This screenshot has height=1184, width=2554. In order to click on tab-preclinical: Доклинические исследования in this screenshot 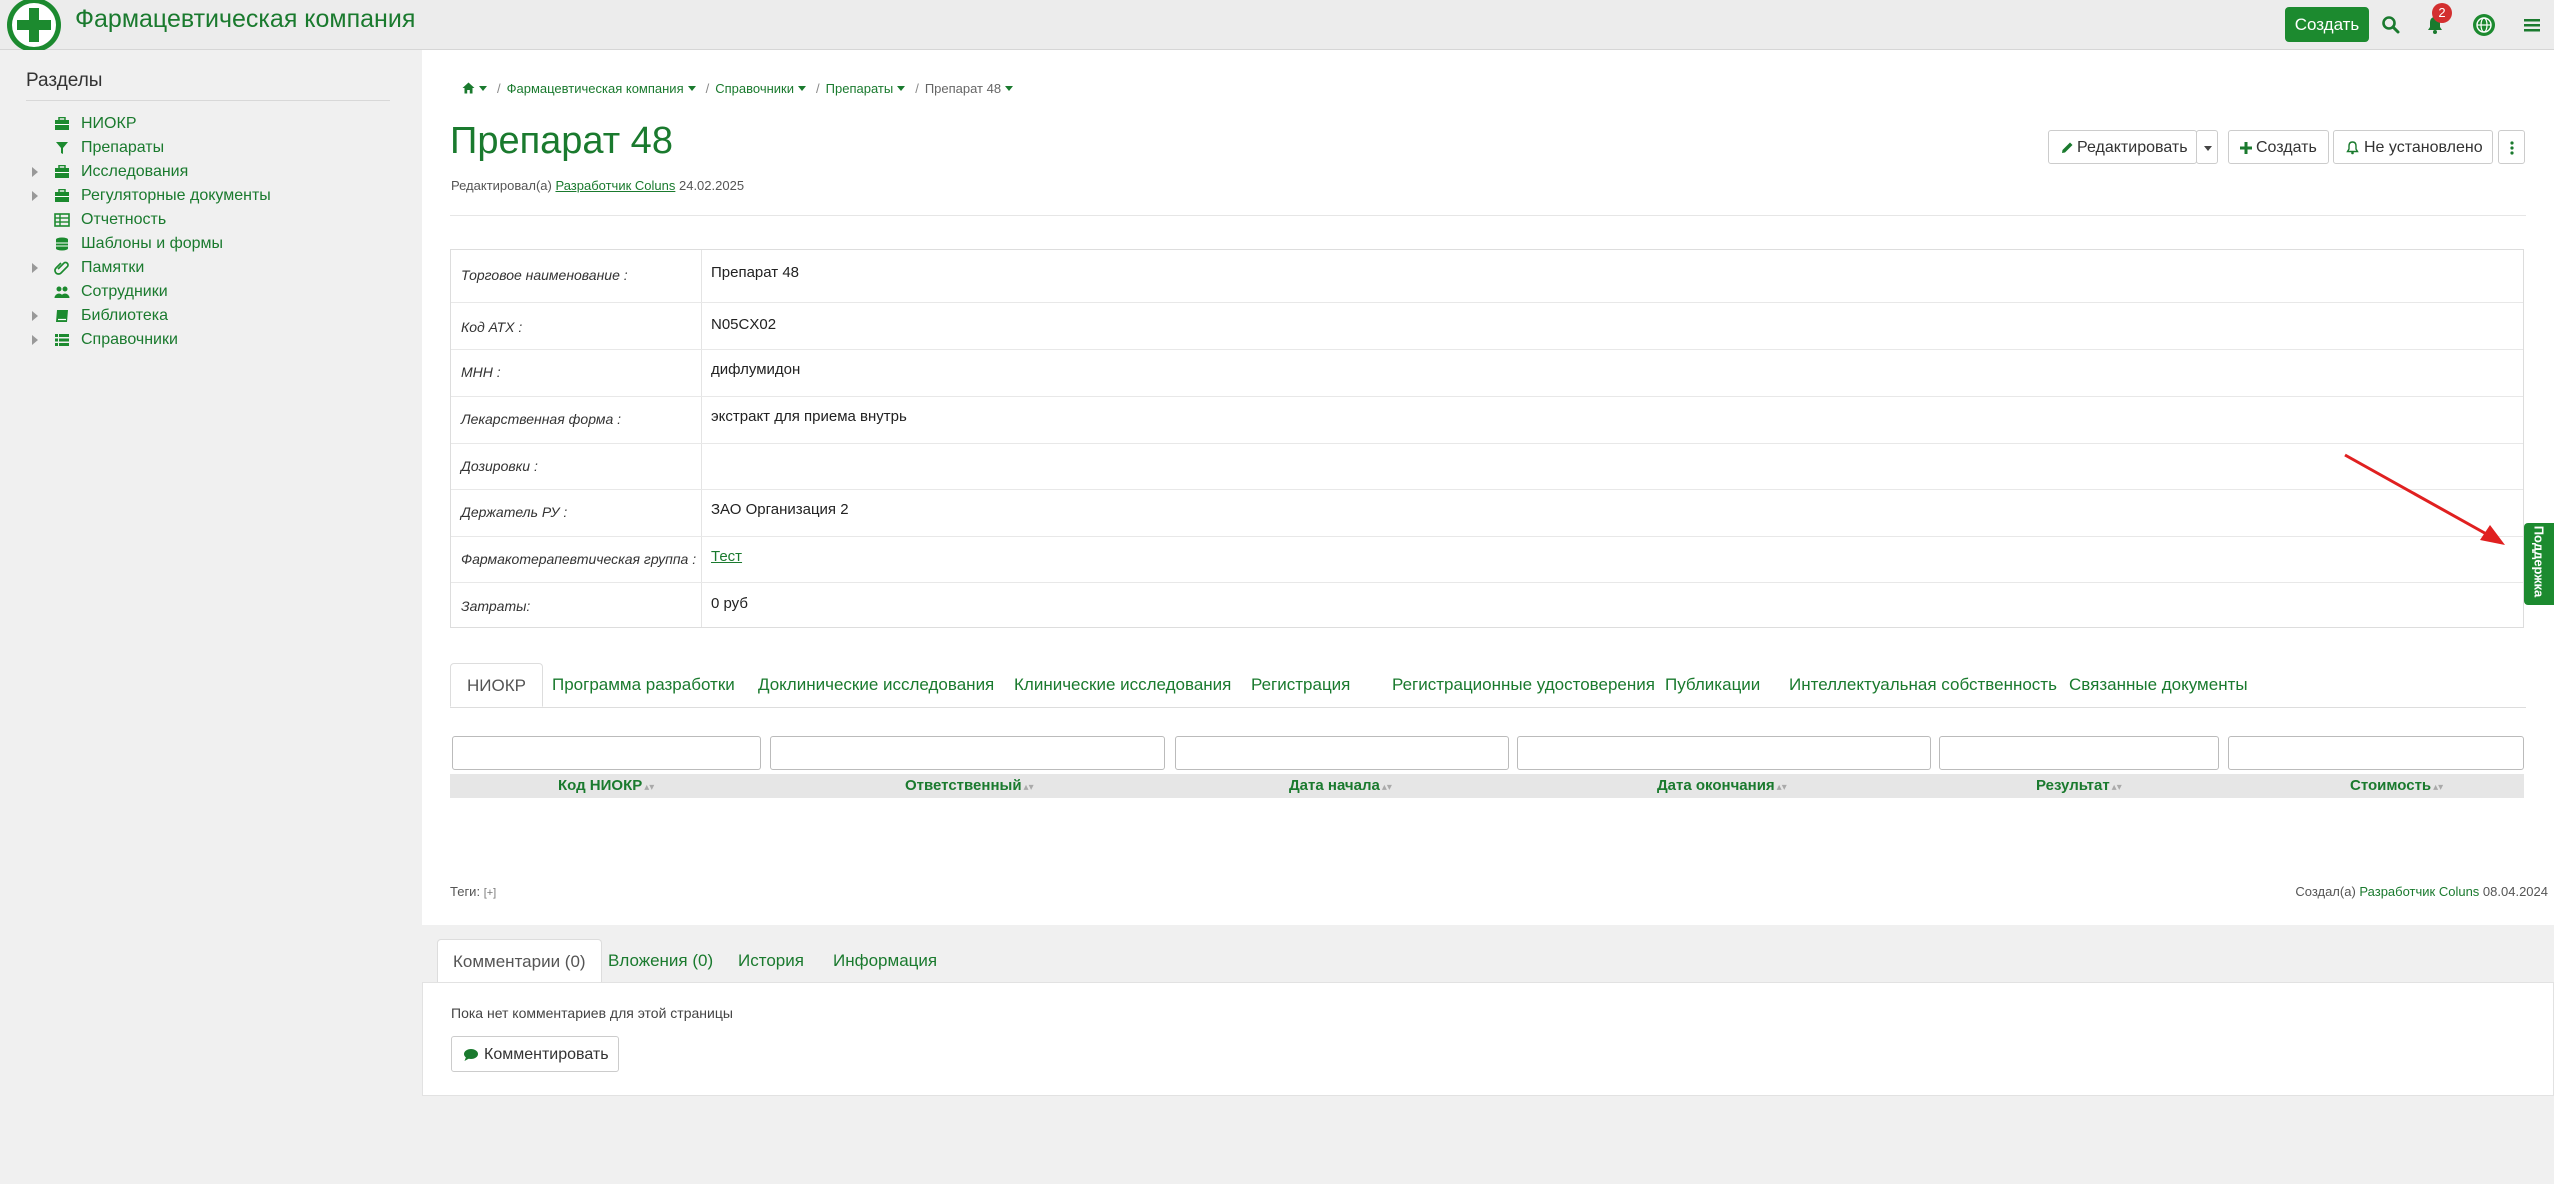, I will do `click(876, 685)`.